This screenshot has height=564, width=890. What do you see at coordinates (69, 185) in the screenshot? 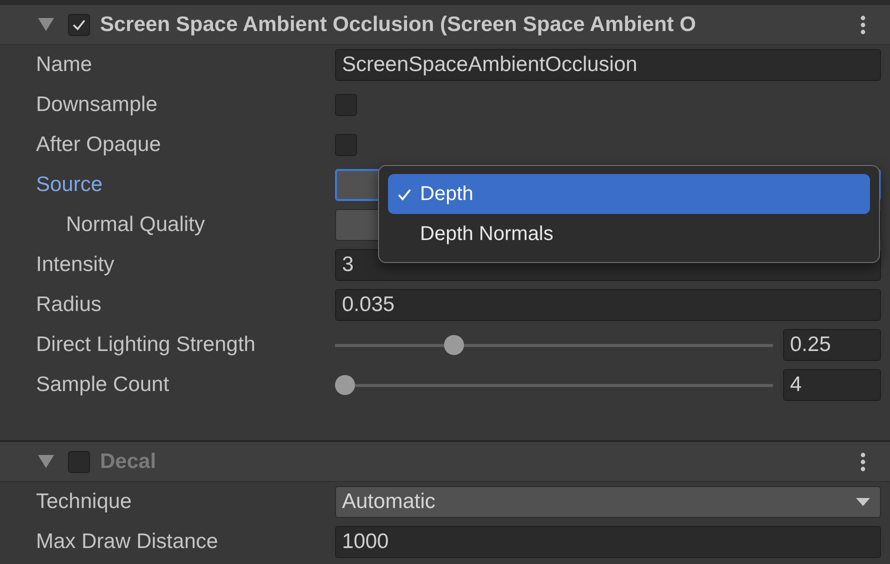
I see `field-label: Source` at bounding box center [69, 185].